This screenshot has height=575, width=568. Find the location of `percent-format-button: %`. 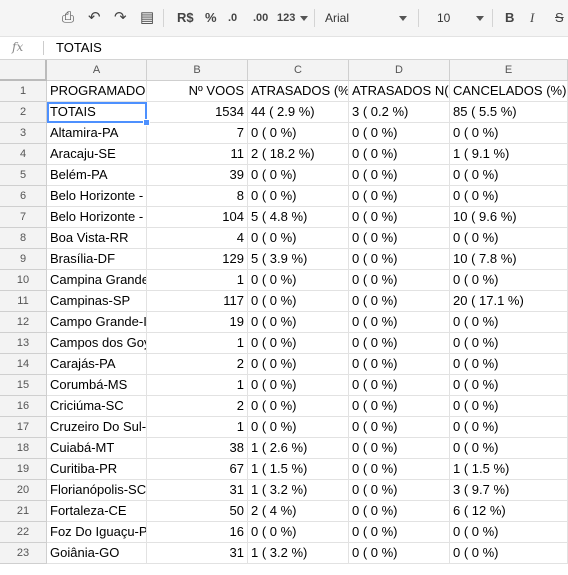

percent-format-button: % is located at coordinates (211, 18).